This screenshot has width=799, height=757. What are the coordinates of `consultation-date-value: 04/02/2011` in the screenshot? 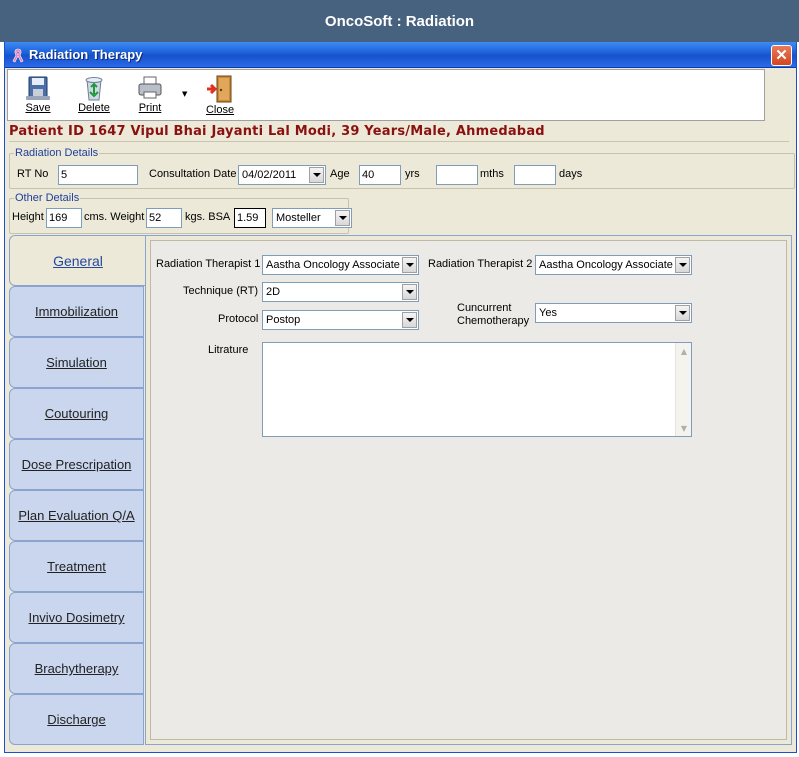 It's located at (269, 175).